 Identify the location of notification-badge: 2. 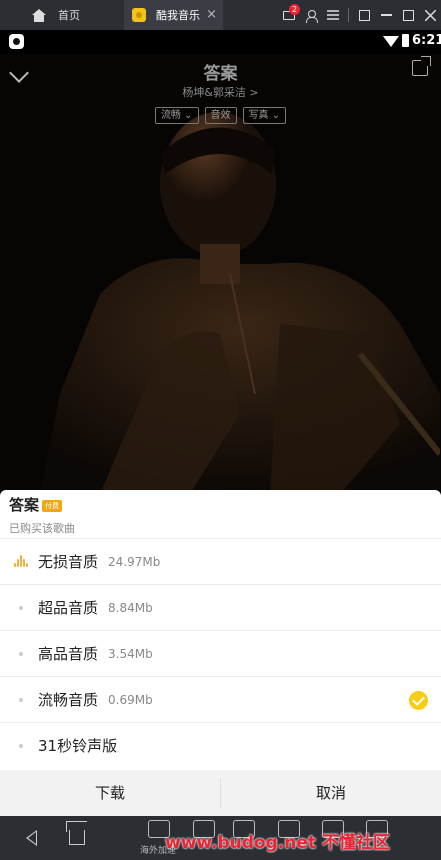
(294, 9).